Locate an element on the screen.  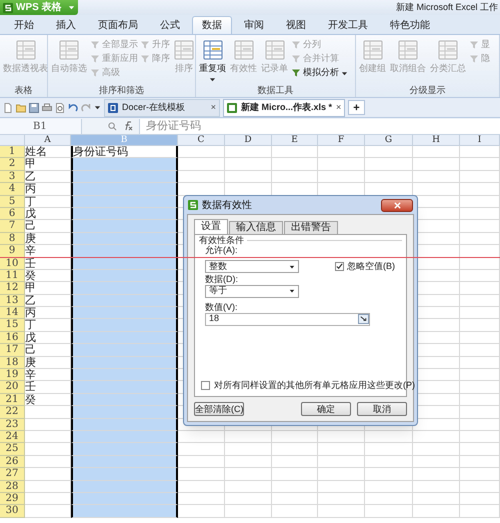
row-header: 27 is located at coordinates (12, 474).